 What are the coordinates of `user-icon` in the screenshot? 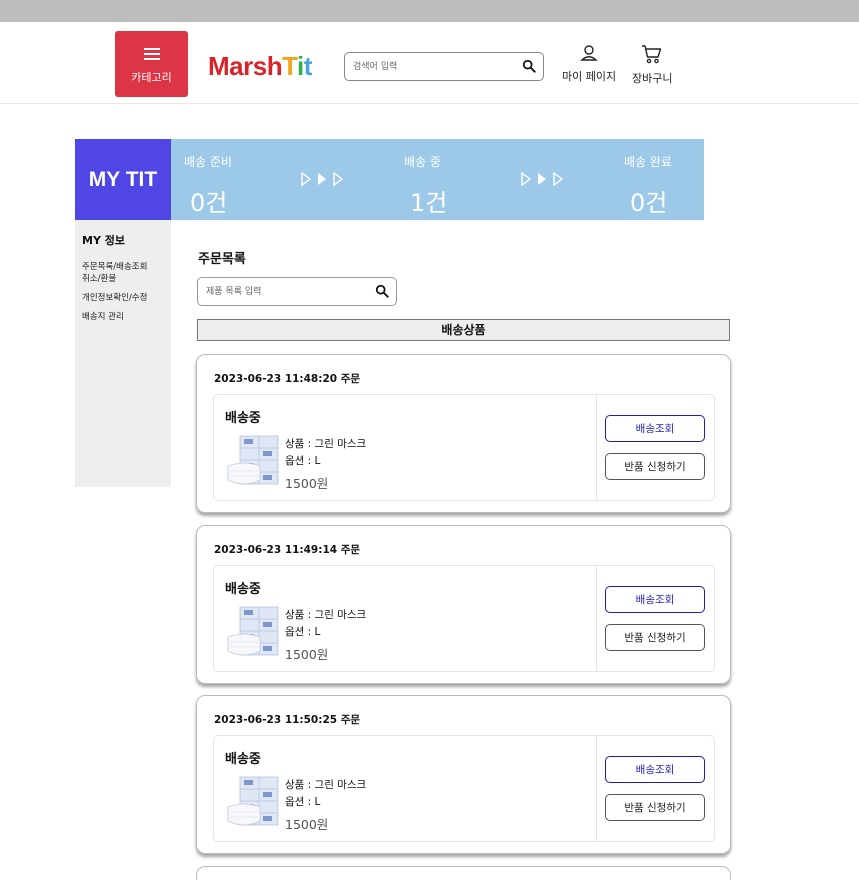 It's located at (589, 53).